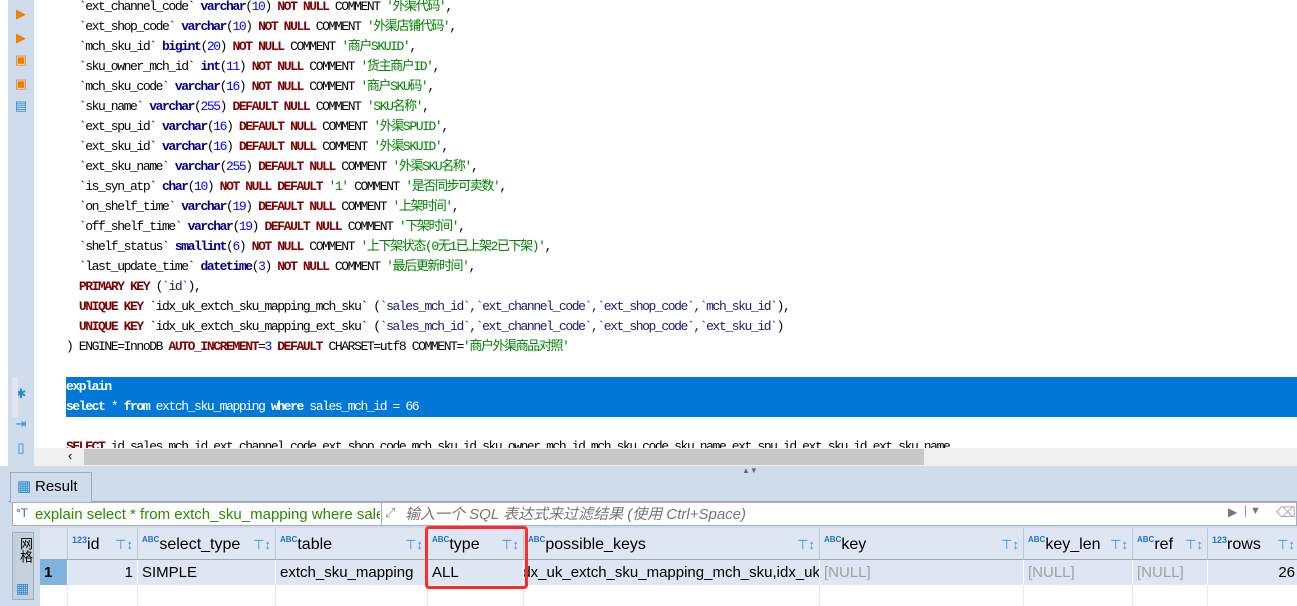  Describe the element at coordinates (516, 346) in the screenshot. I see `code-token: '商户外渠商品对照'` at that location.